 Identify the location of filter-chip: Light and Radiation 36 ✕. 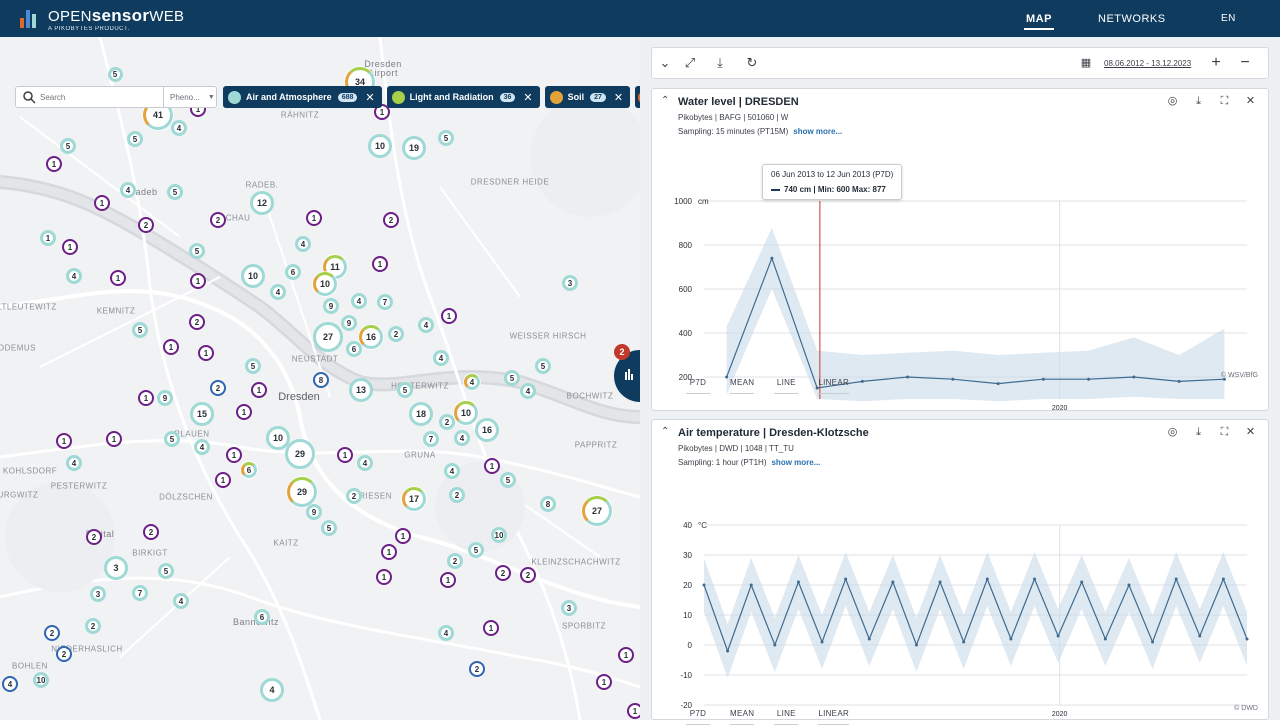
(463, 97).